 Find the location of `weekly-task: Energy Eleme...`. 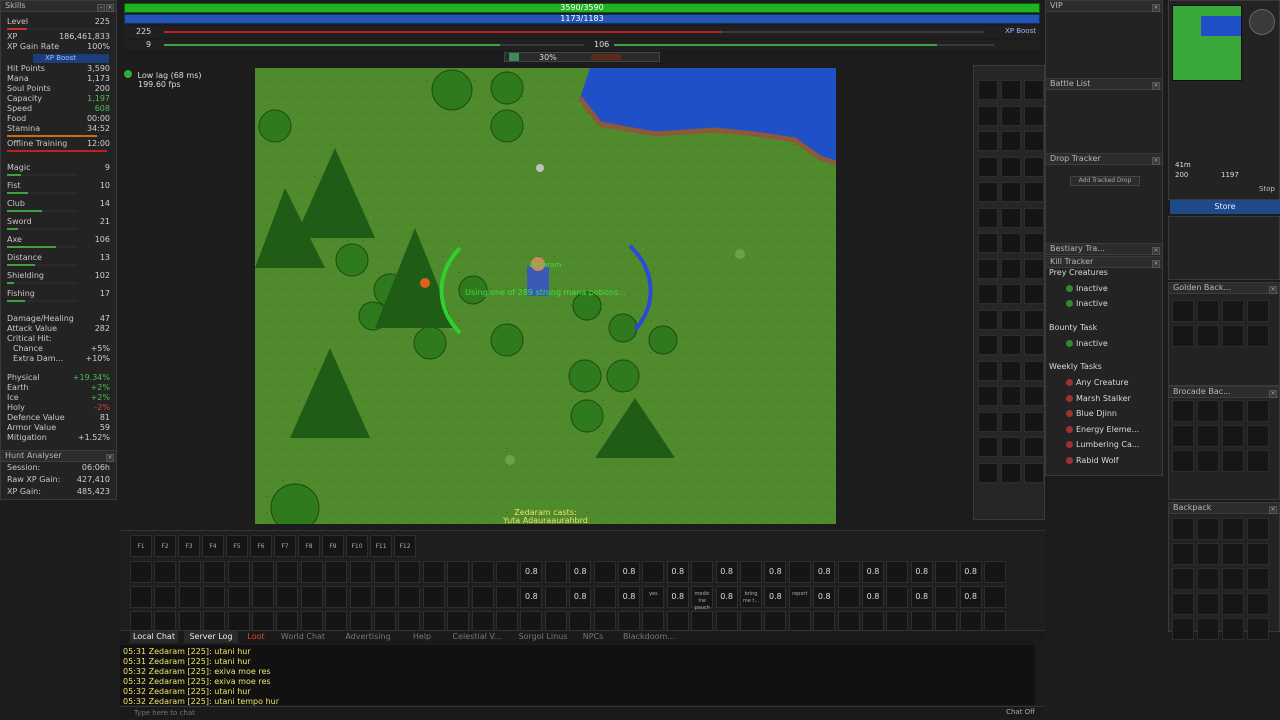

weekly-task: Energy Eleme... is located at coordinates (1102, 429).